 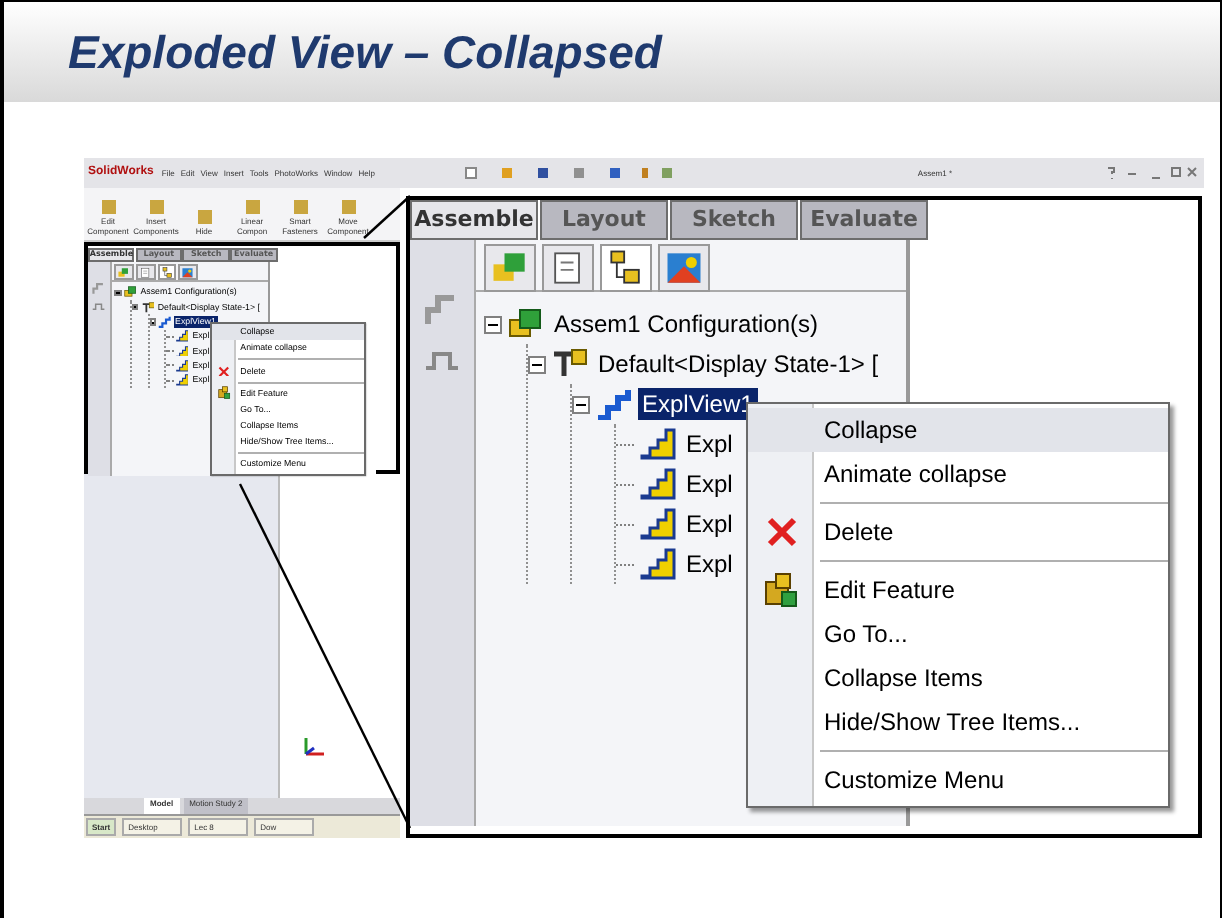 I want to click on tree-item: Assem1 Configuration(s), so click(x=686, y=324).